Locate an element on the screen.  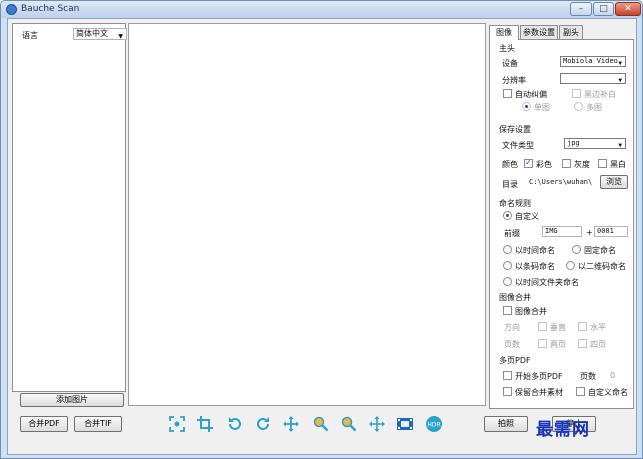
custom-name-label: 自定义 is located at coordinates (527, 216).